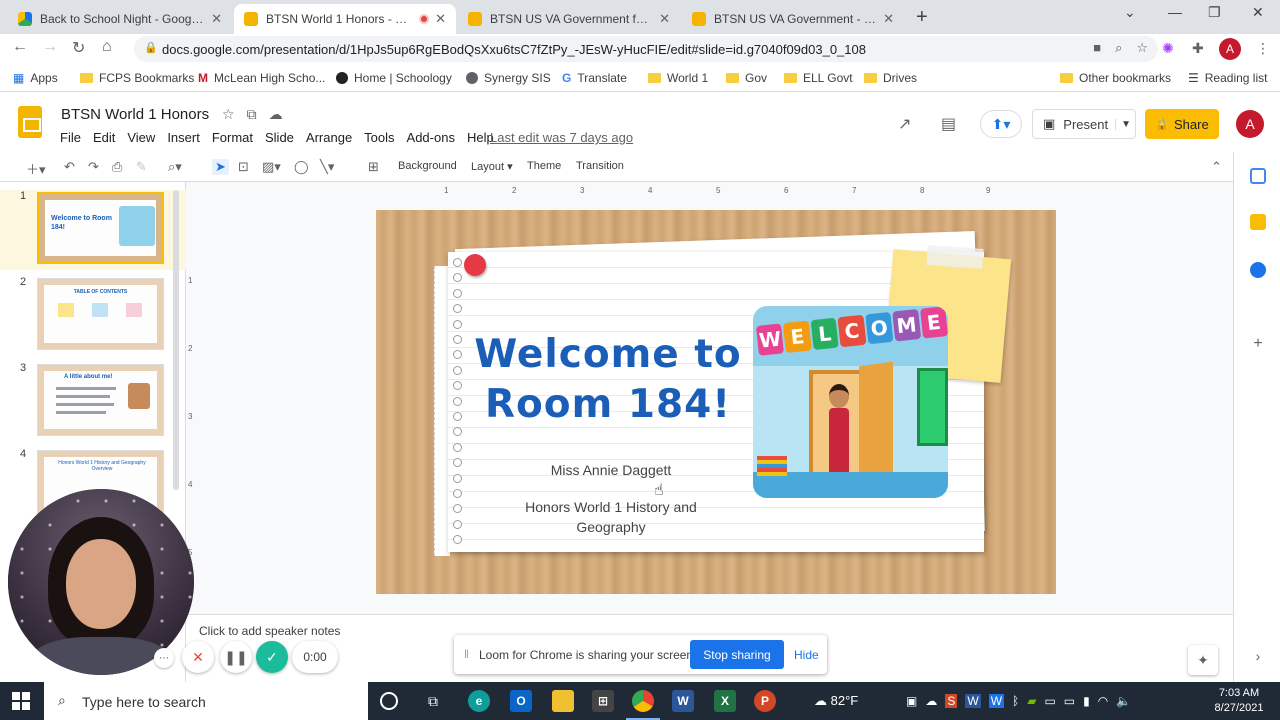 This screenshot has width=1280, height=720. What do you see at coordinates (21, 701) in the screenshot?
I see `windows-start-icon` at bounding box center [21, 701].